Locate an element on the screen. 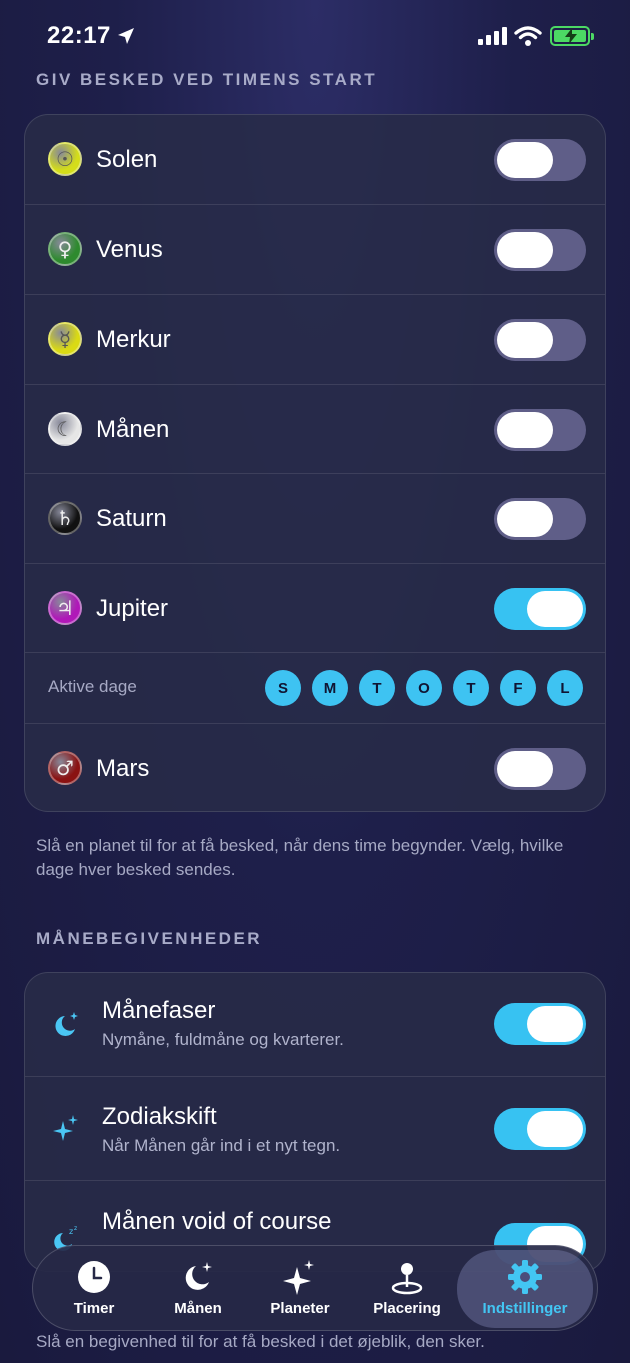 Image resolution: width=630 pixels, height=1363 pixels. day-chip-sunday: S is located at coordinates (283, 688).